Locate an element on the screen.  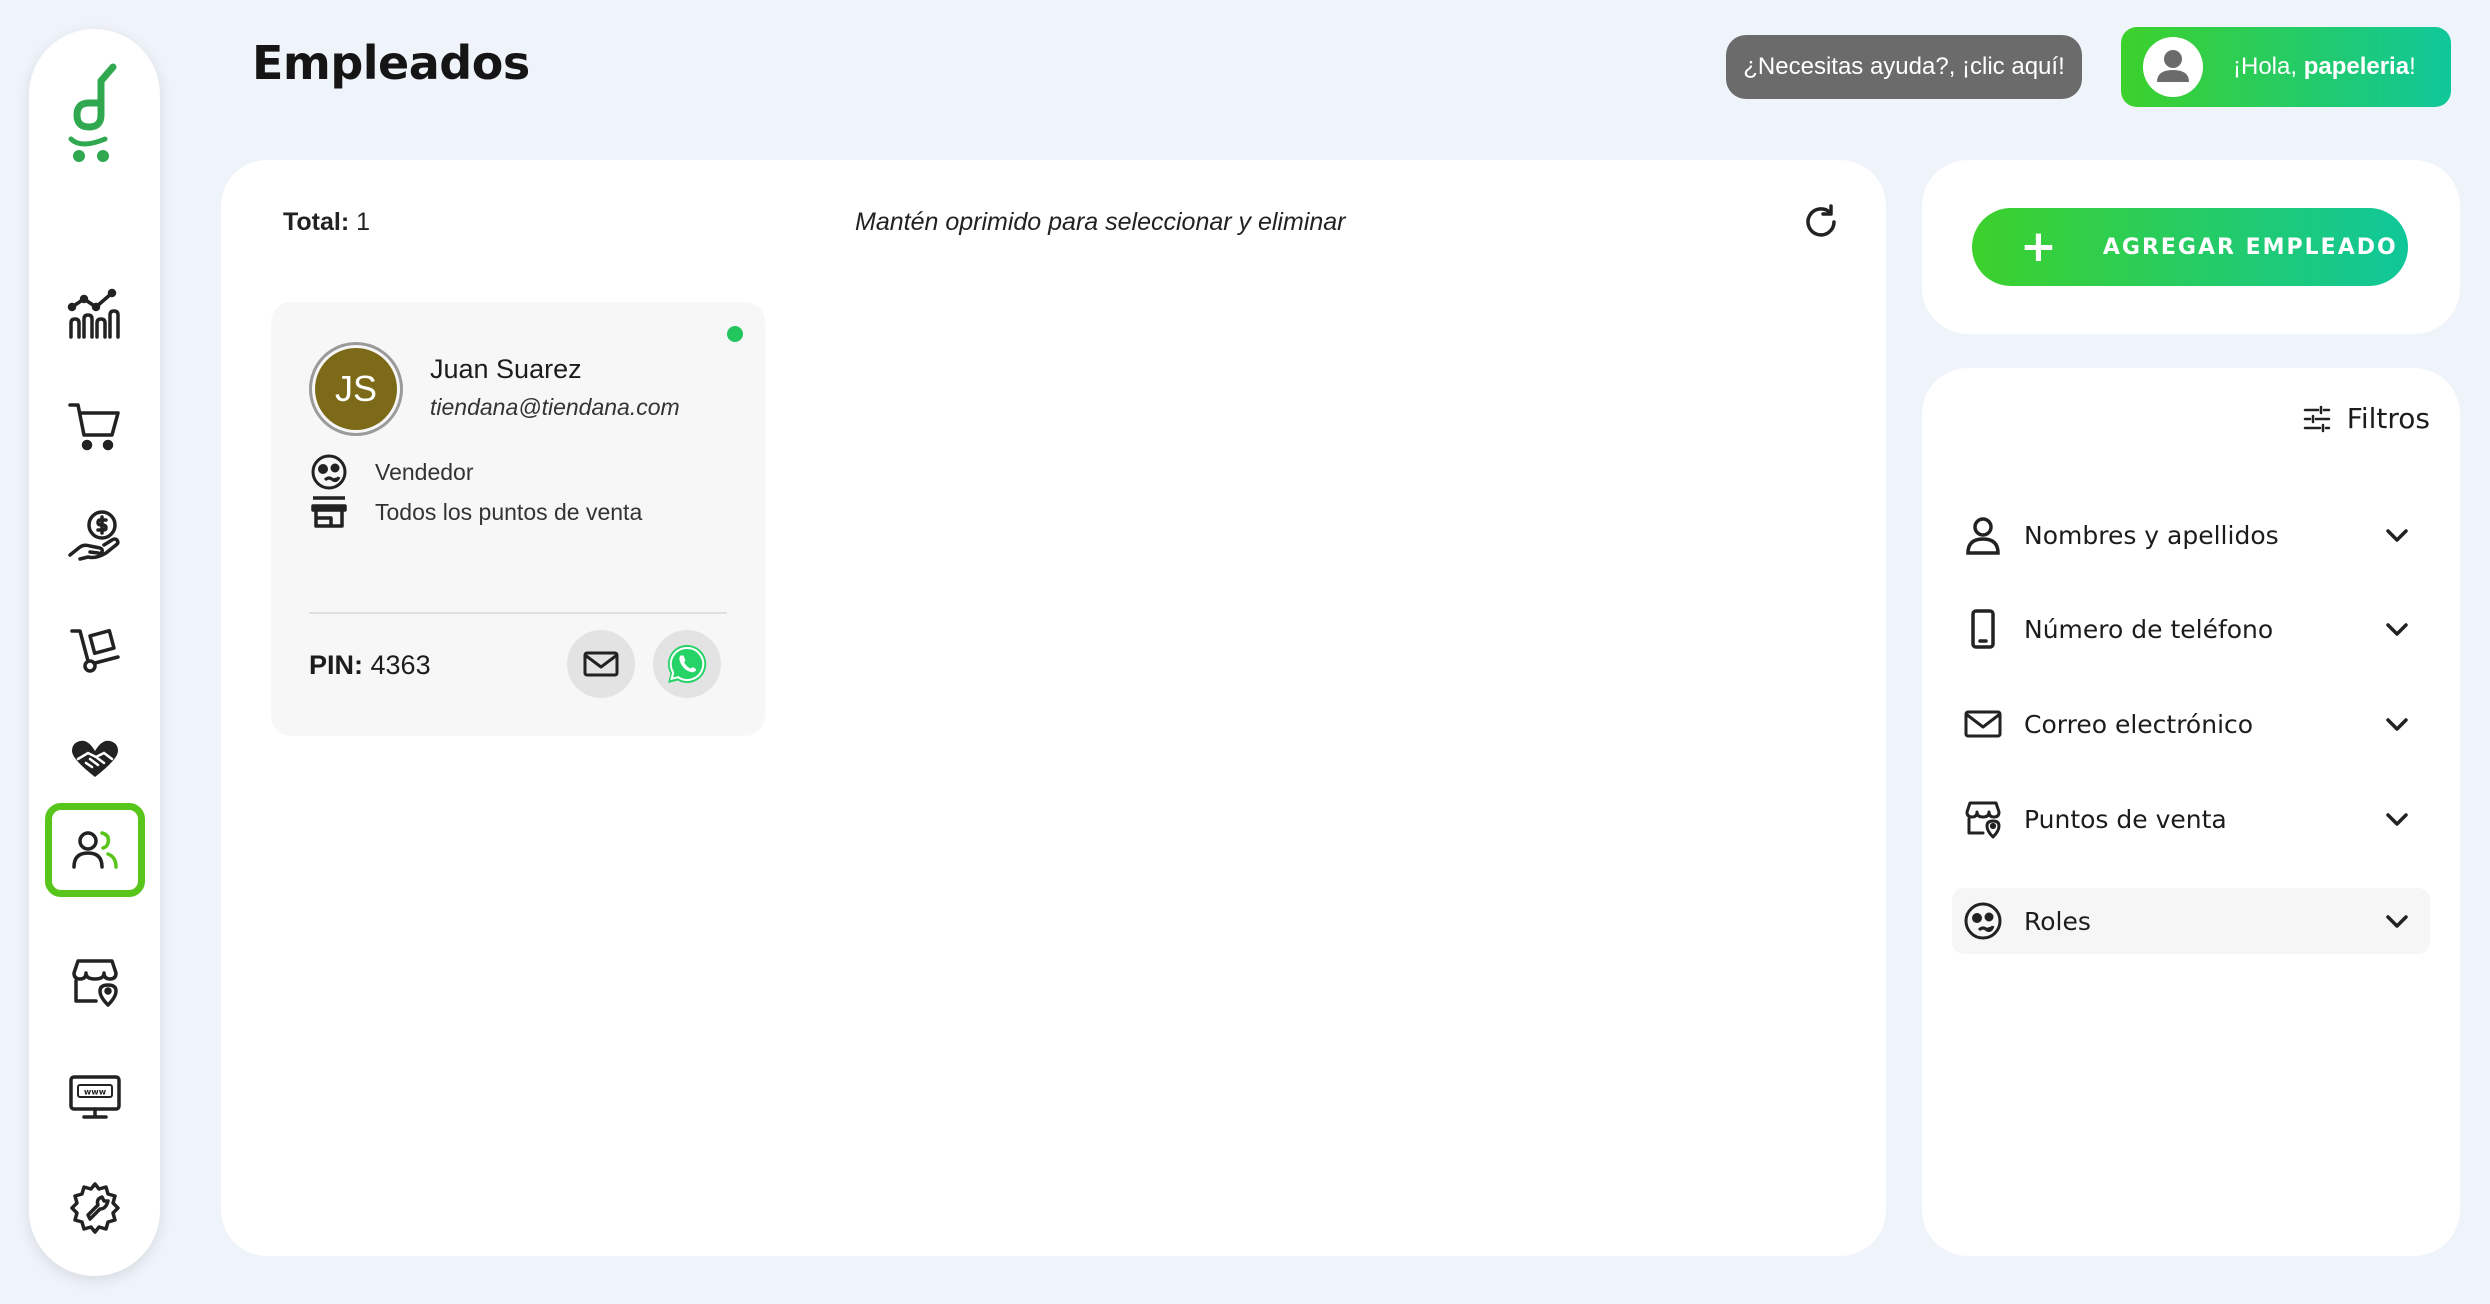
sidebar-item-dashboard is located at coordinates (95, 314).